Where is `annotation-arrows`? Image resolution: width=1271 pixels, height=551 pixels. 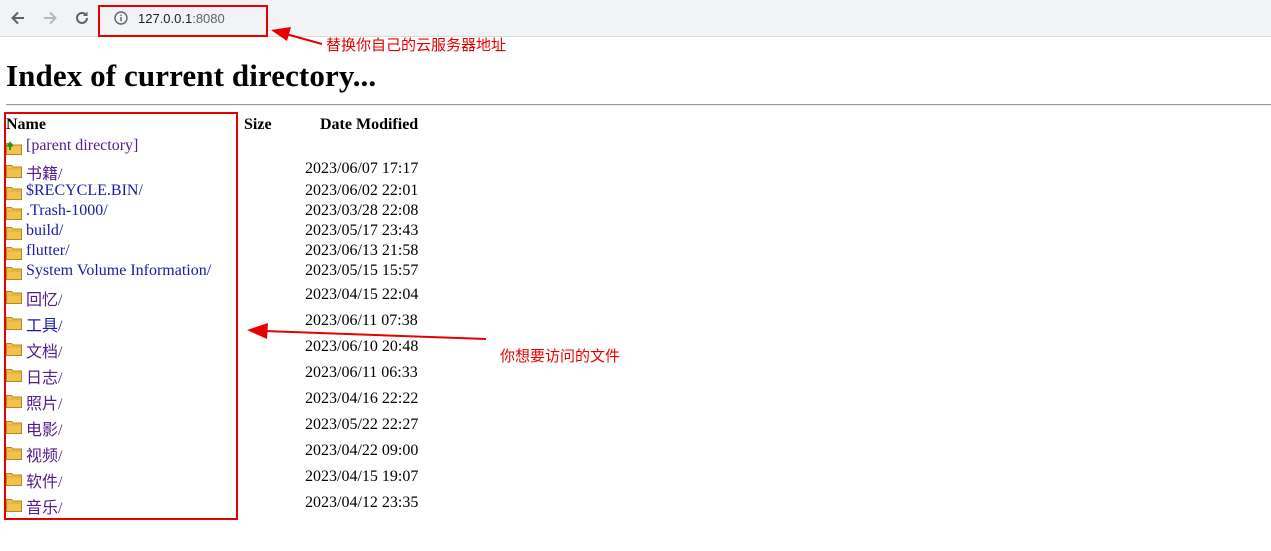
annotation-arrows is located at coordinates (367, 183).